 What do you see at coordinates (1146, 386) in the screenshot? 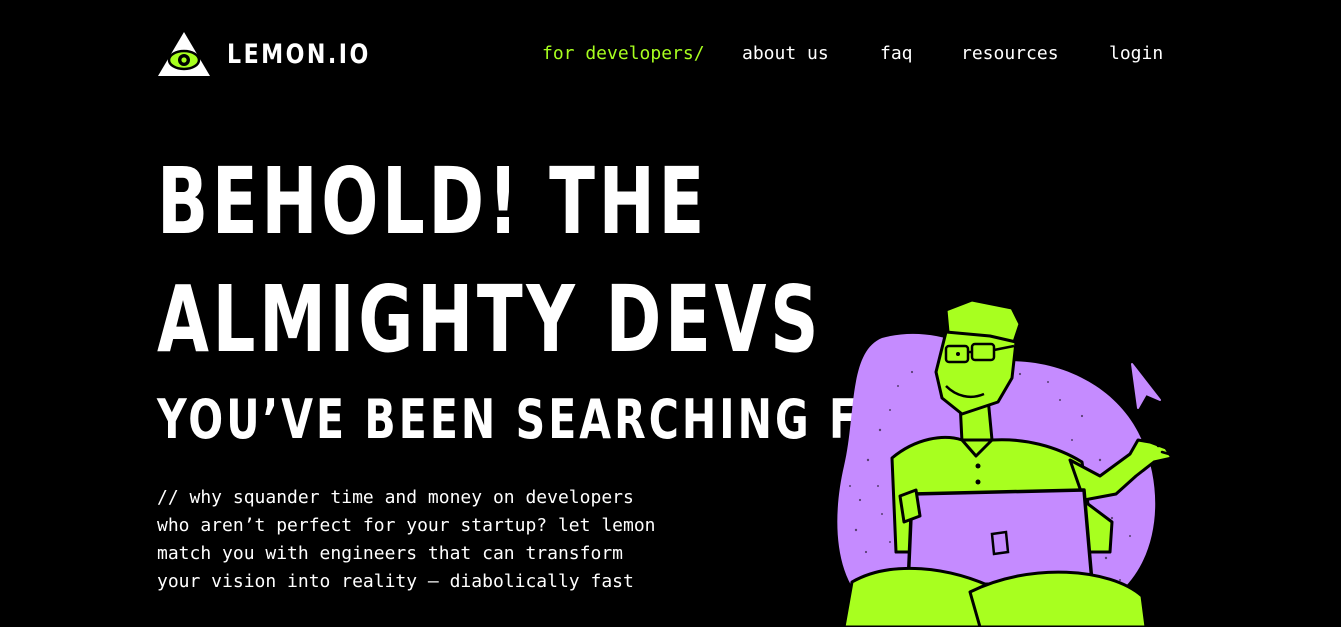
I see `mouse-pointer-icon` at bounding box center [1146, 386].